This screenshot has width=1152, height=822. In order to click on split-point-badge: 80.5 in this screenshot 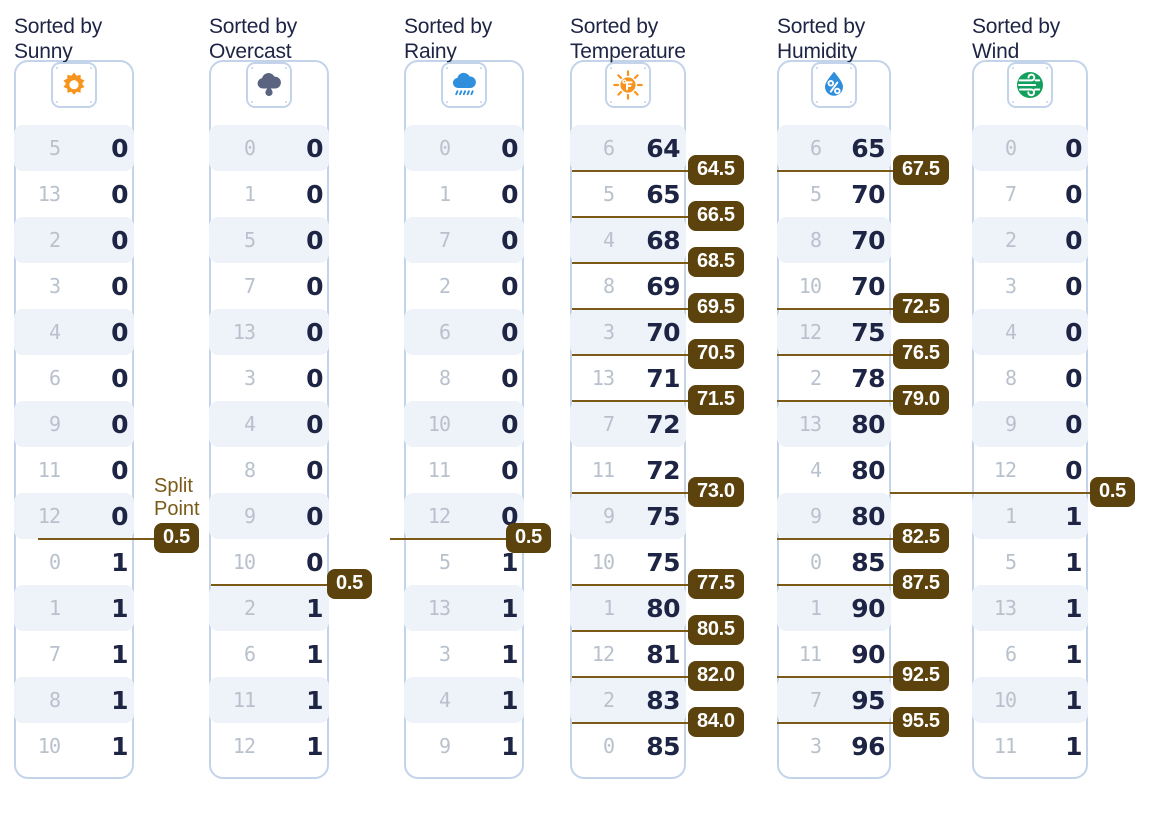, I will do `click(716, 630)`.